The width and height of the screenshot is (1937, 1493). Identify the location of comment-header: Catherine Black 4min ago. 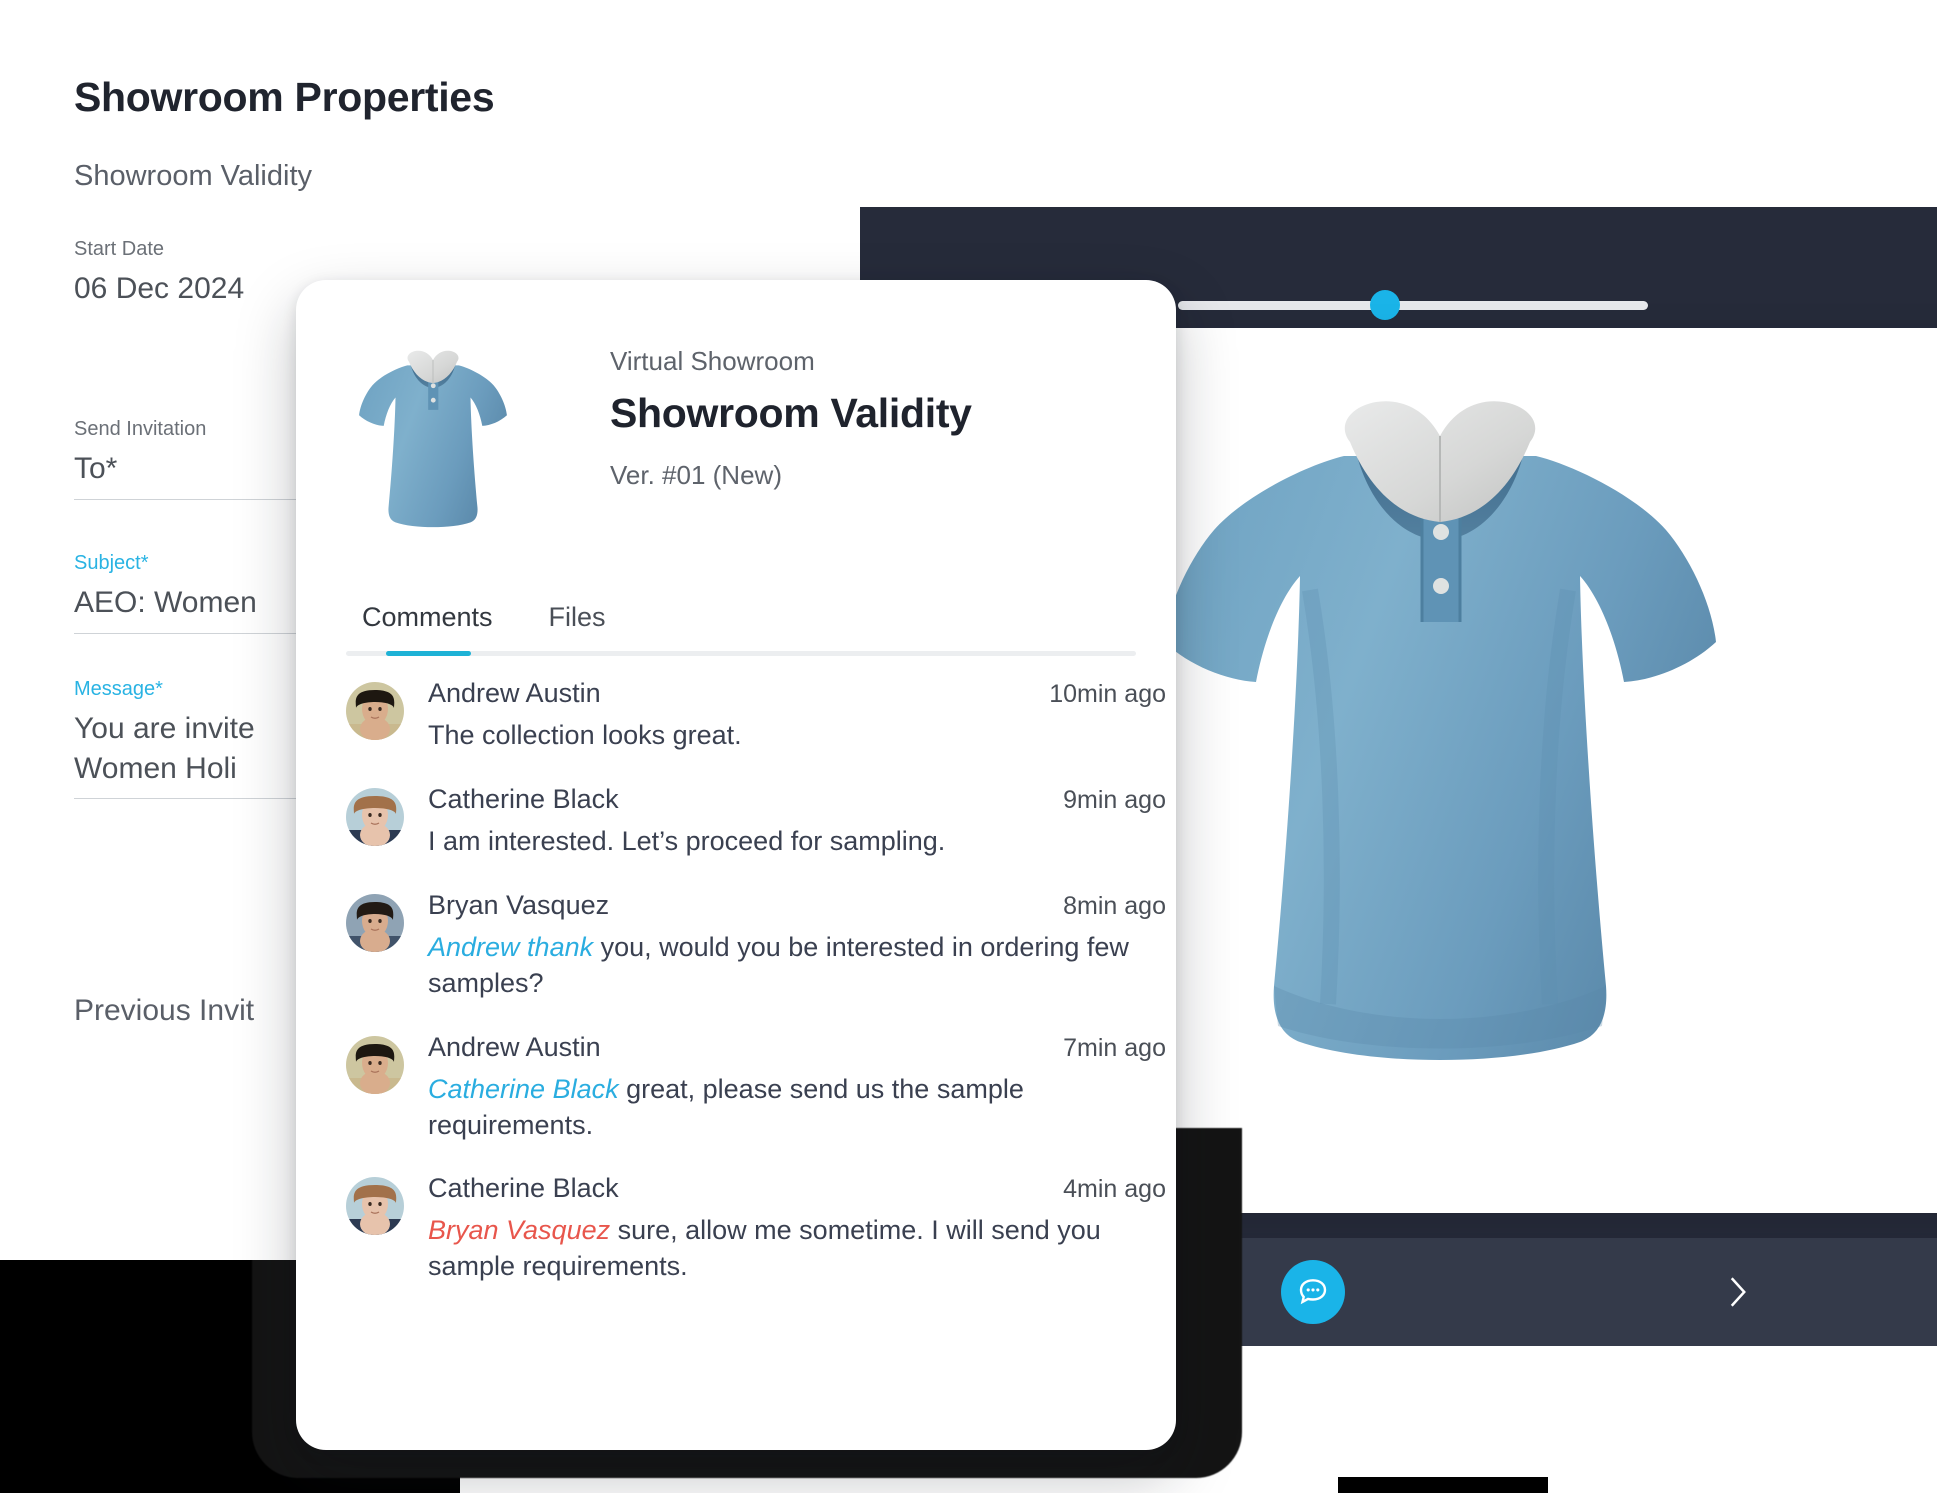
(797, 1188).